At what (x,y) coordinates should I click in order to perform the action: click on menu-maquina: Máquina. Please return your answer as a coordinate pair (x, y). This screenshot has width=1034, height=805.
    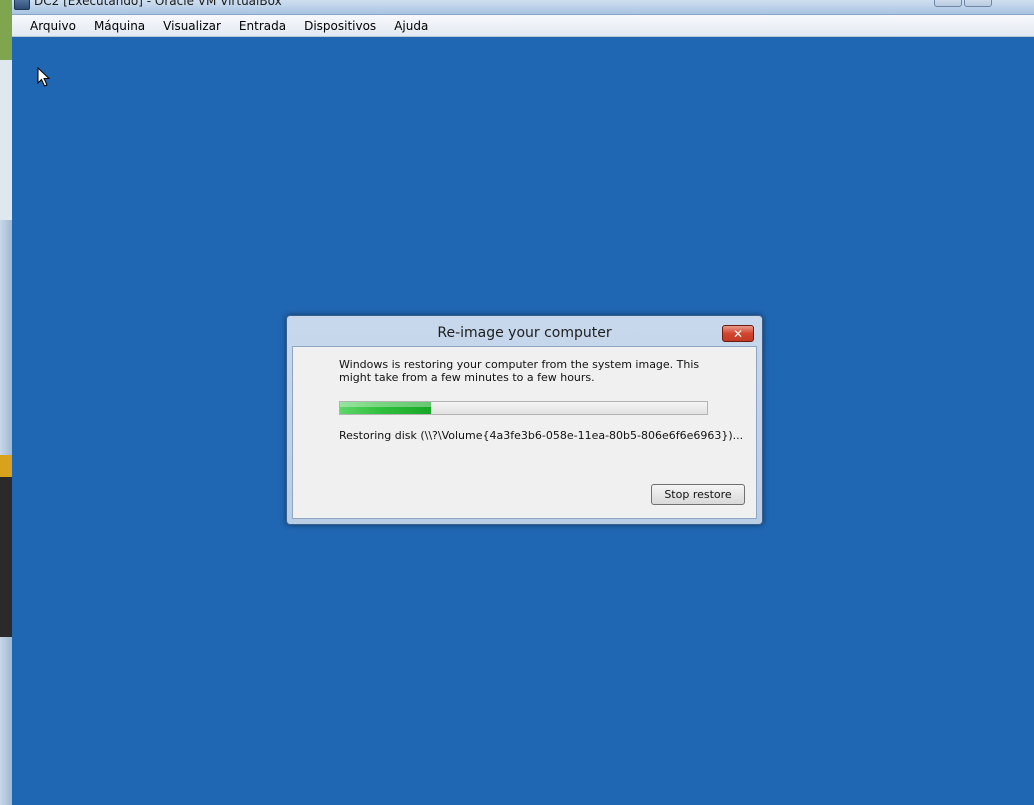
    Looking at the image, I should click on (119, 26).